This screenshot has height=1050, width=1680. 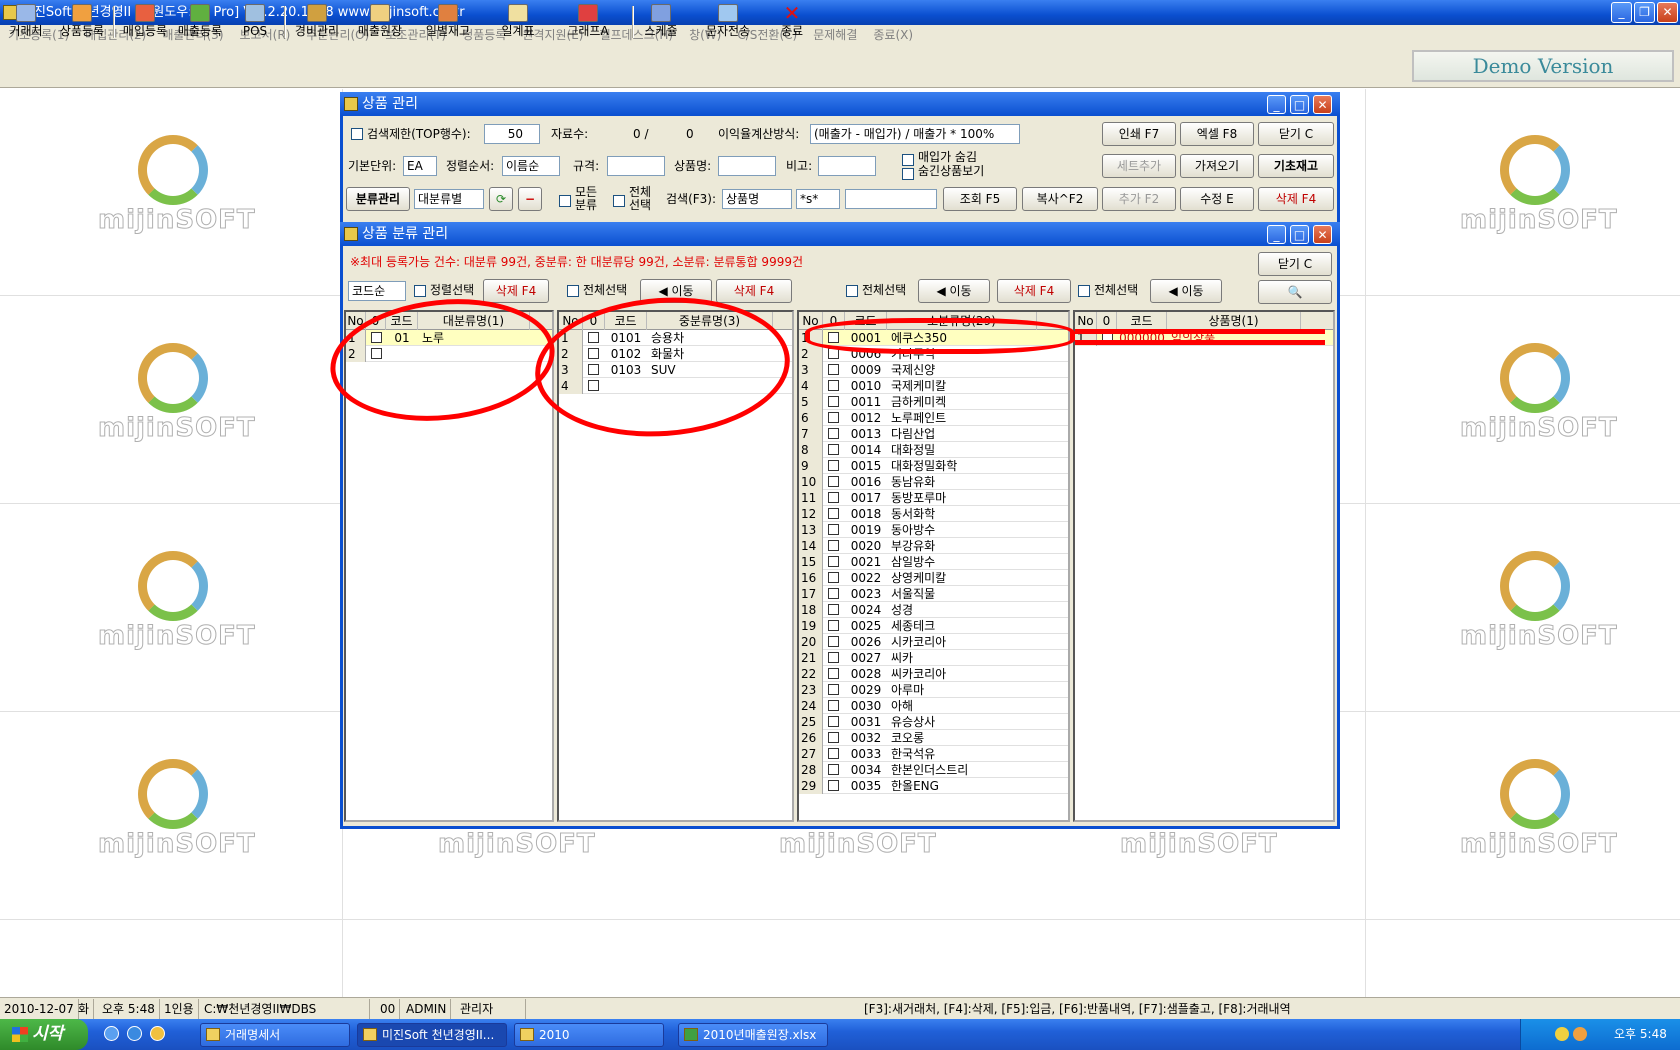 I want to click on add-button: 추가 F2, so click(x=1139, y=199).